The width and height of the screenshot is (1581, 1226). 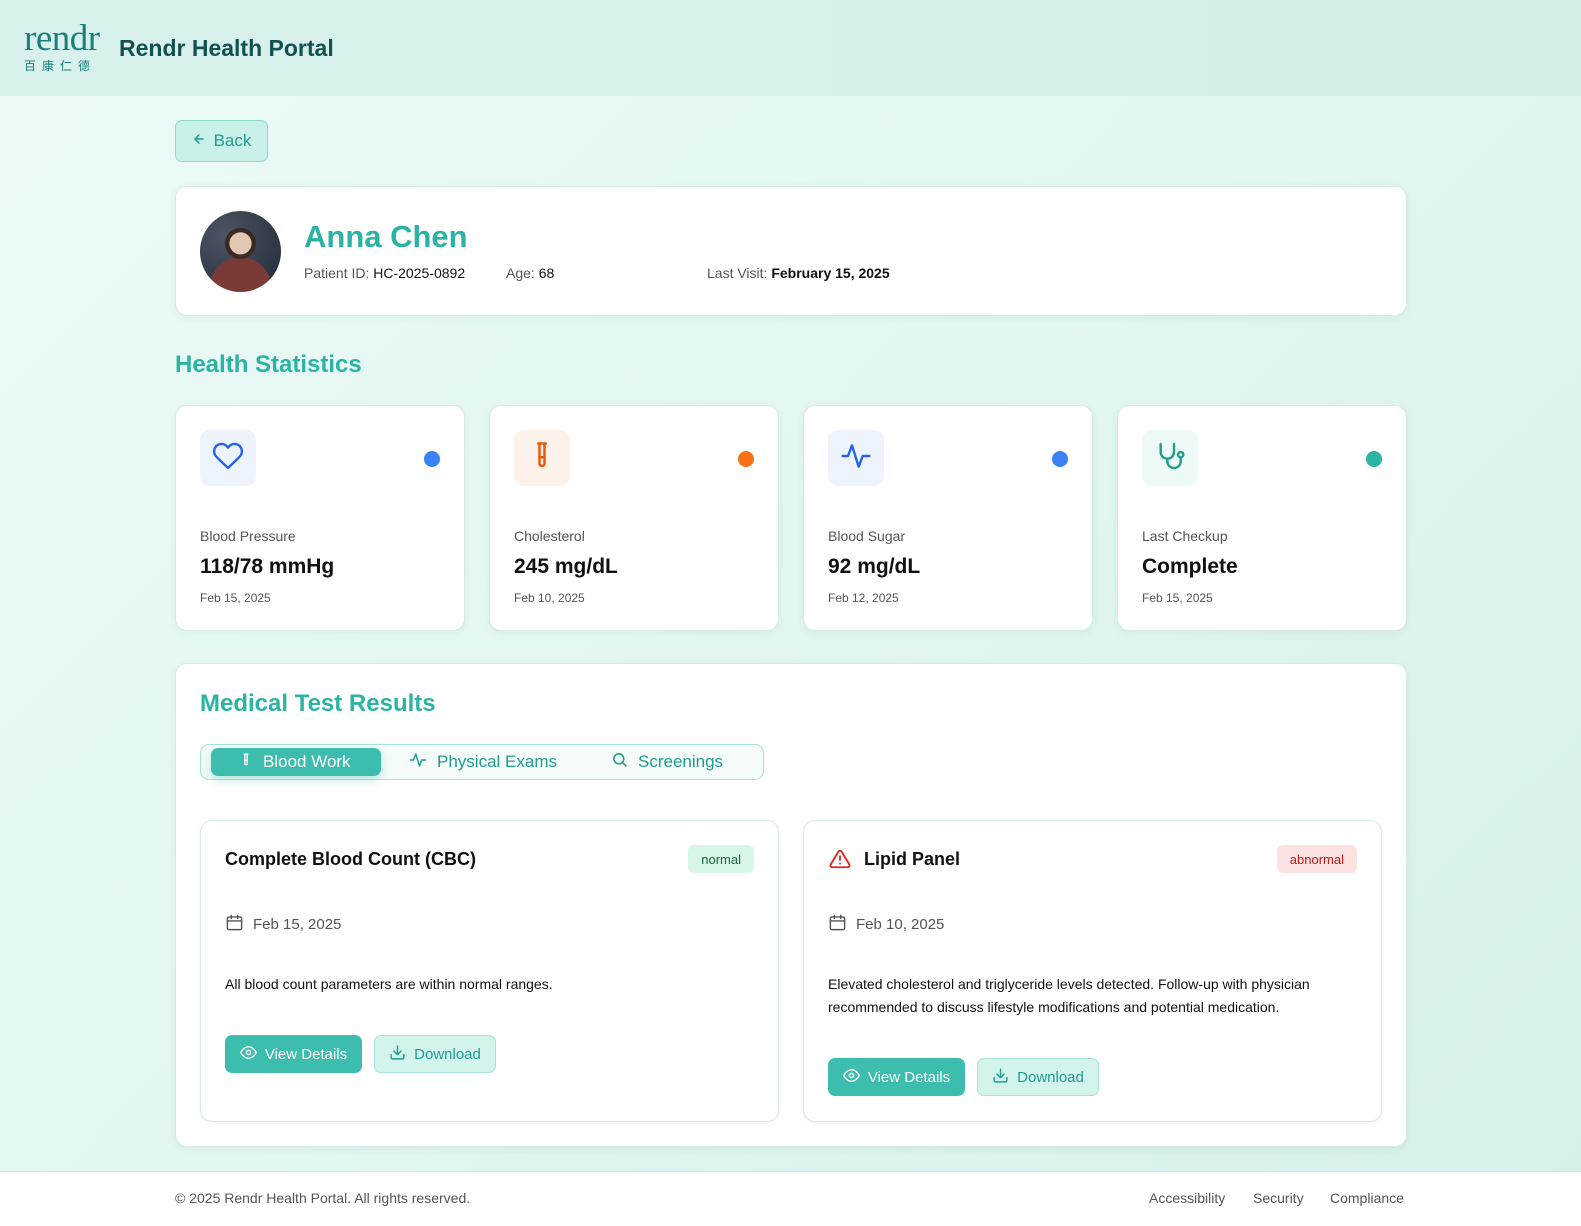 I want to click on stat-card-cholesterol: Cholesterol 245 mg/dL Feb 10, 2025, so click(x=634, y=518).